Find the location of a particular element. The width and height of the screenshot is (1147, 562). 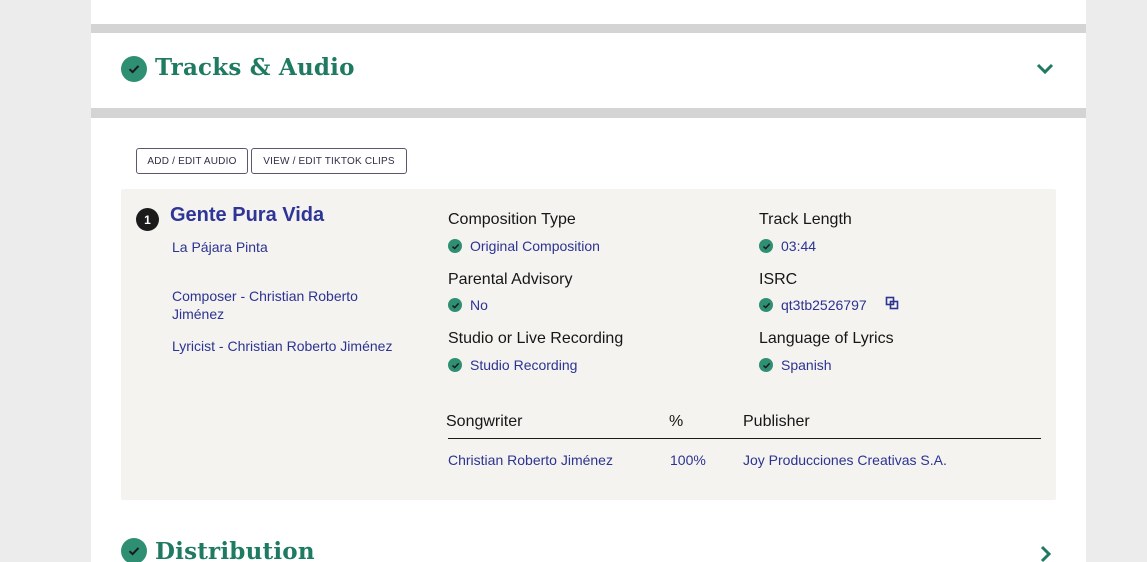

composer-credit: Composer - Christian Roberto Jiménez is located at coordinates (265, 305).